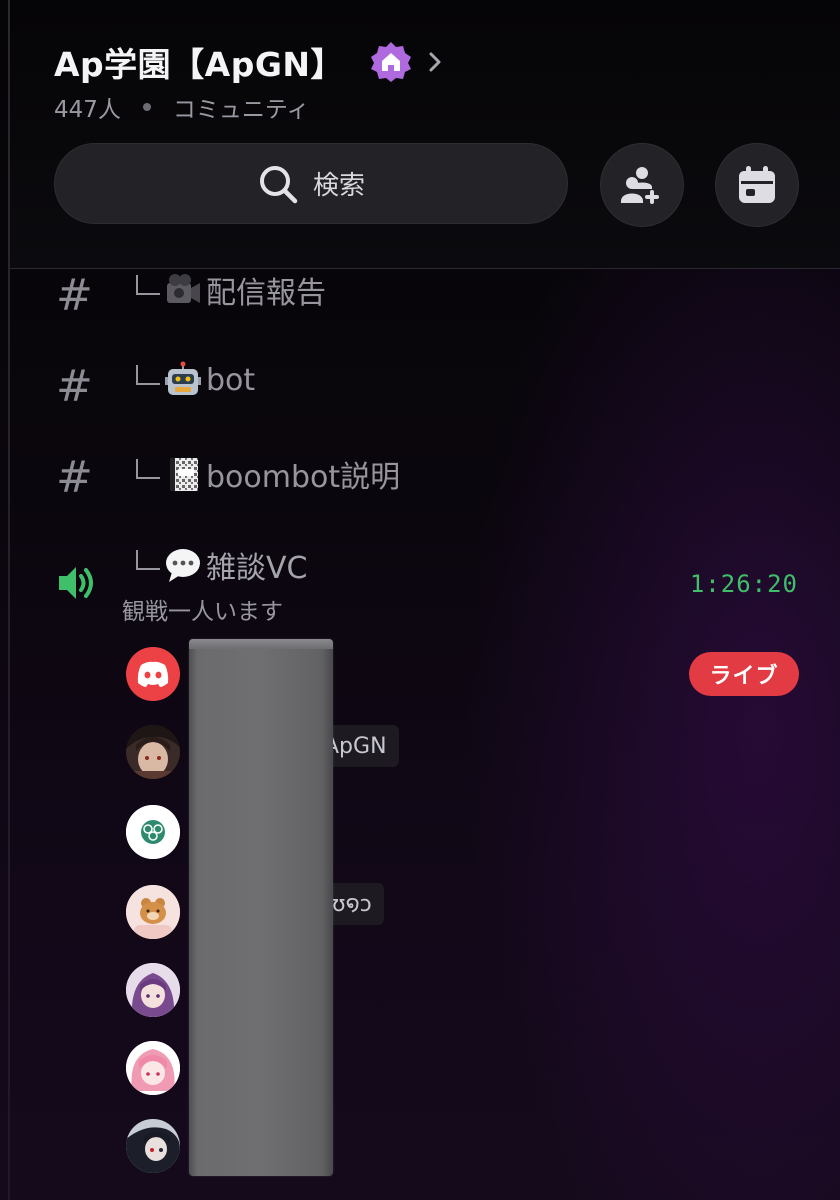 The width and height of the screenshot is (840, 1200). What do you see at coordinates (391, 62) in the screenshot?
I see `home-badge-icon` at bounding box center [391, 62].